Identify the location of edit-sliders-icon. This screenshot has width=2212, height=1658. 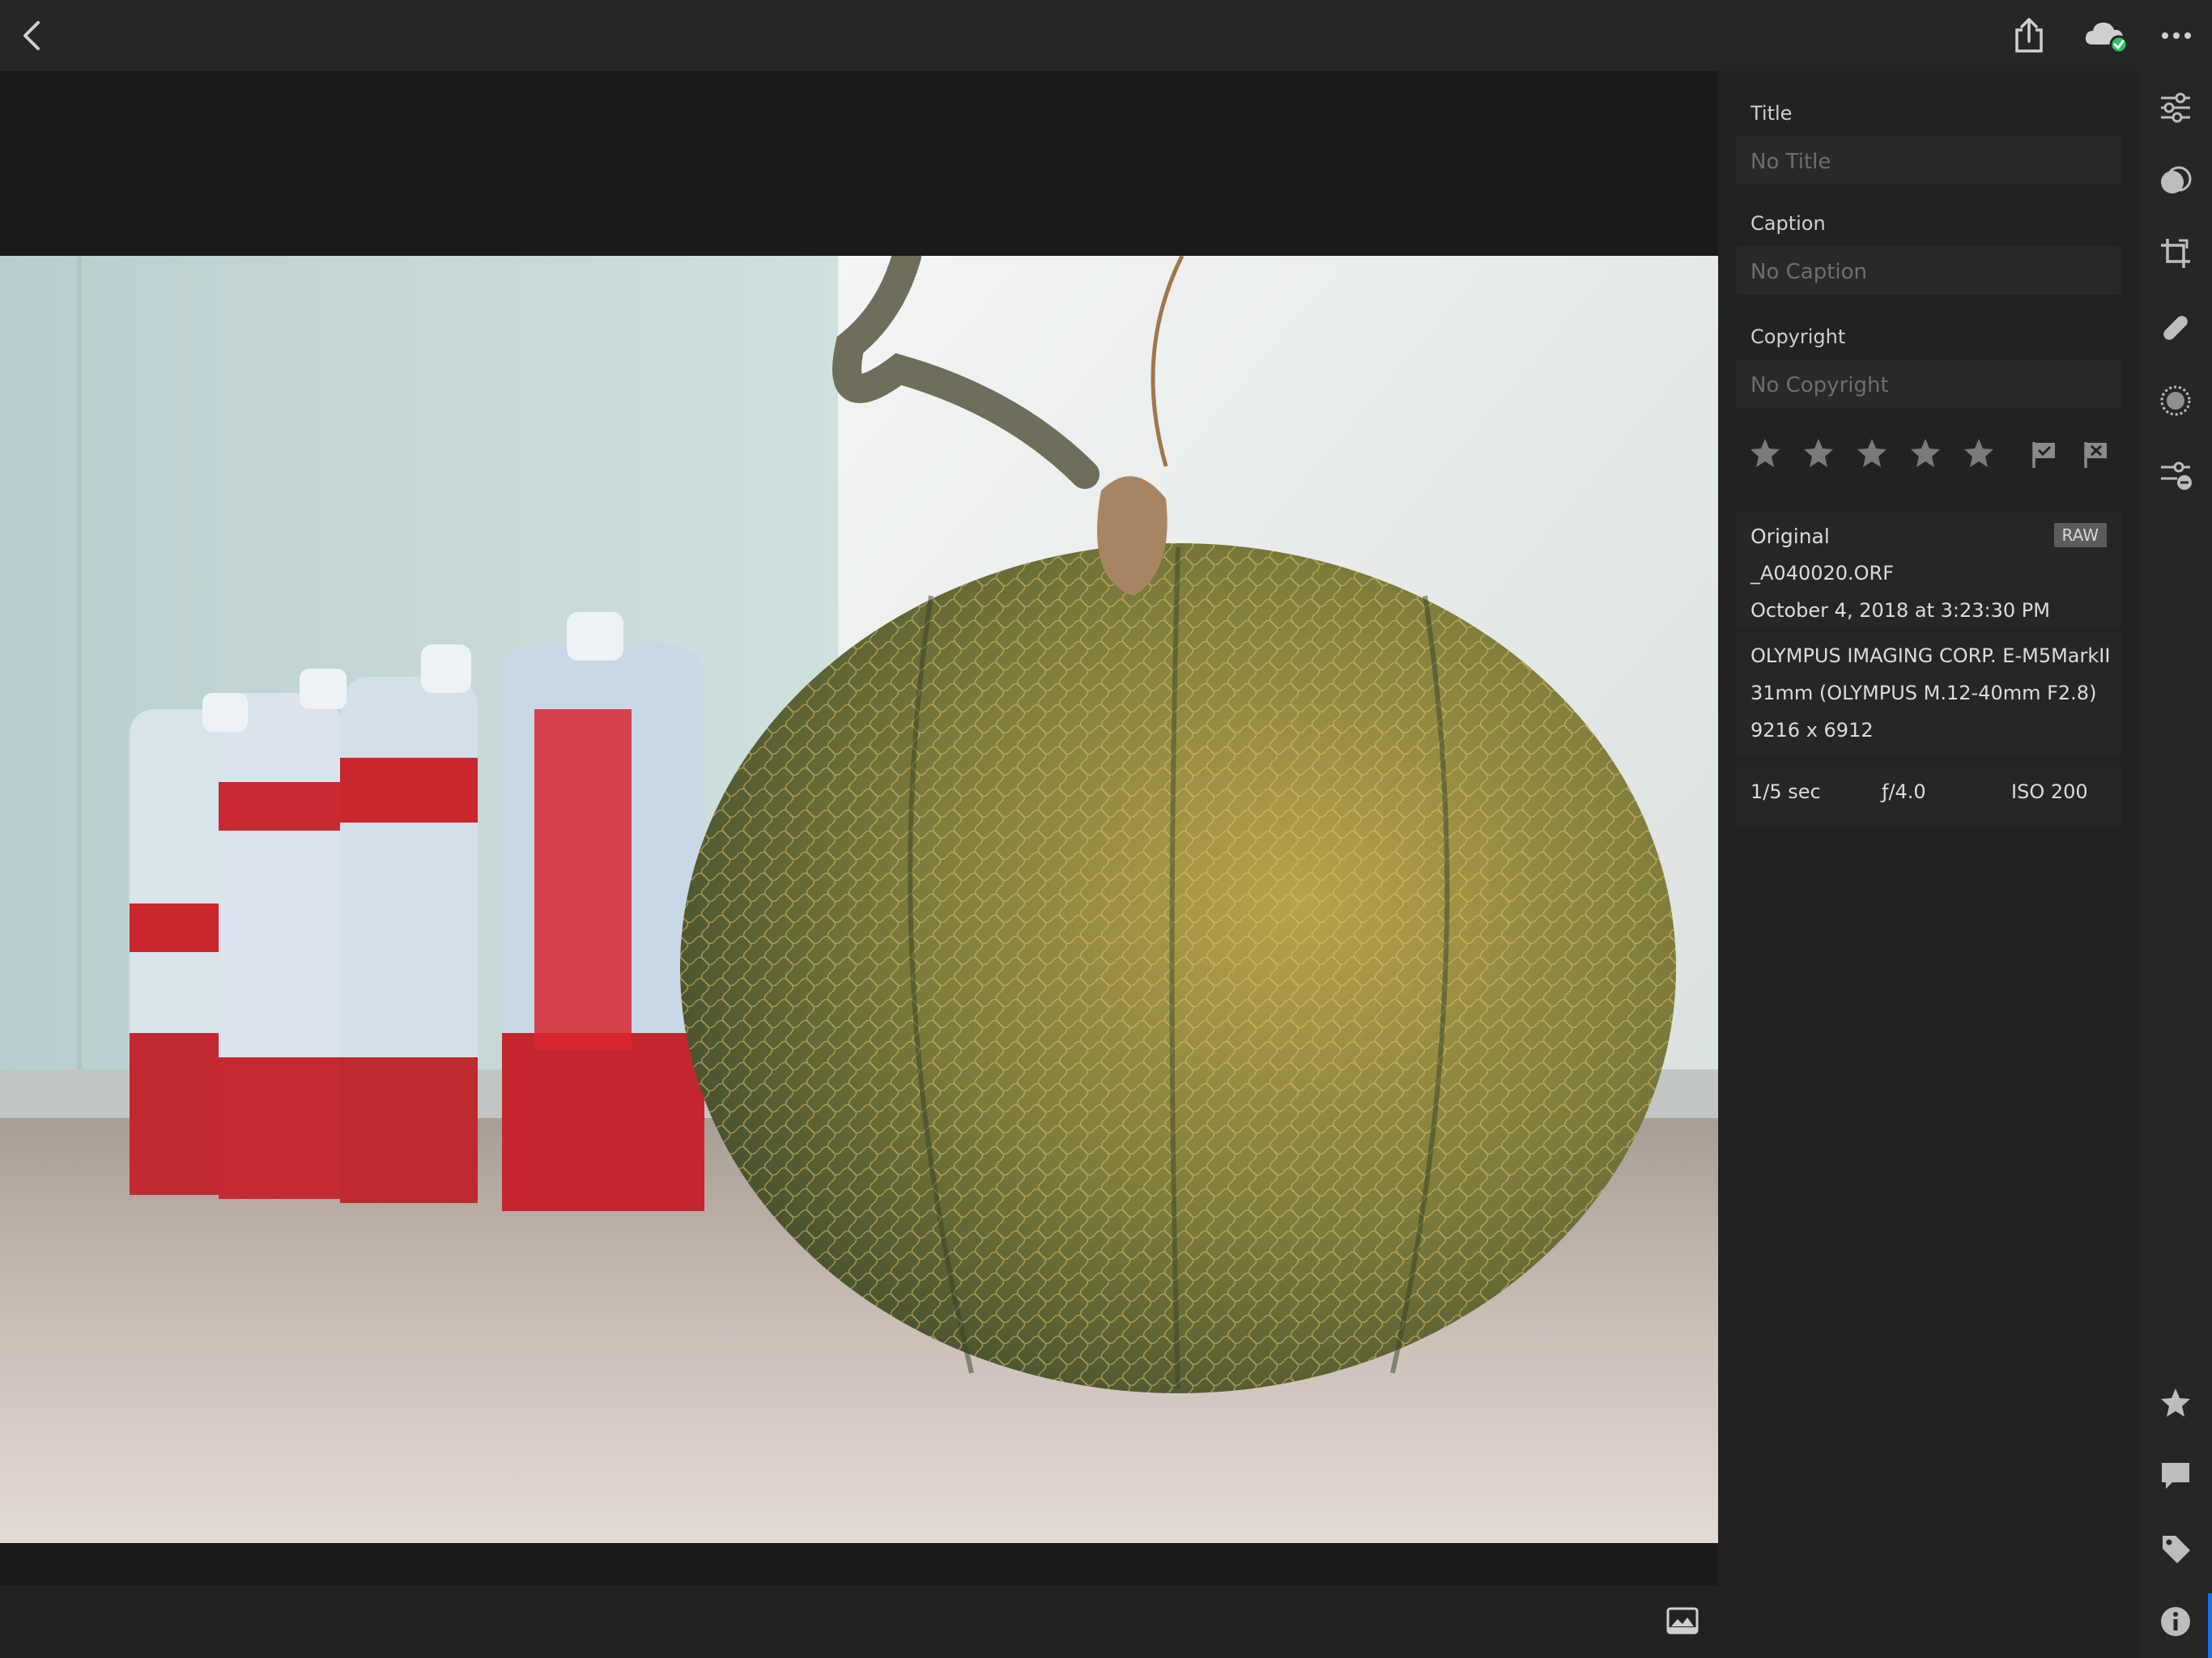
(2176, 107).